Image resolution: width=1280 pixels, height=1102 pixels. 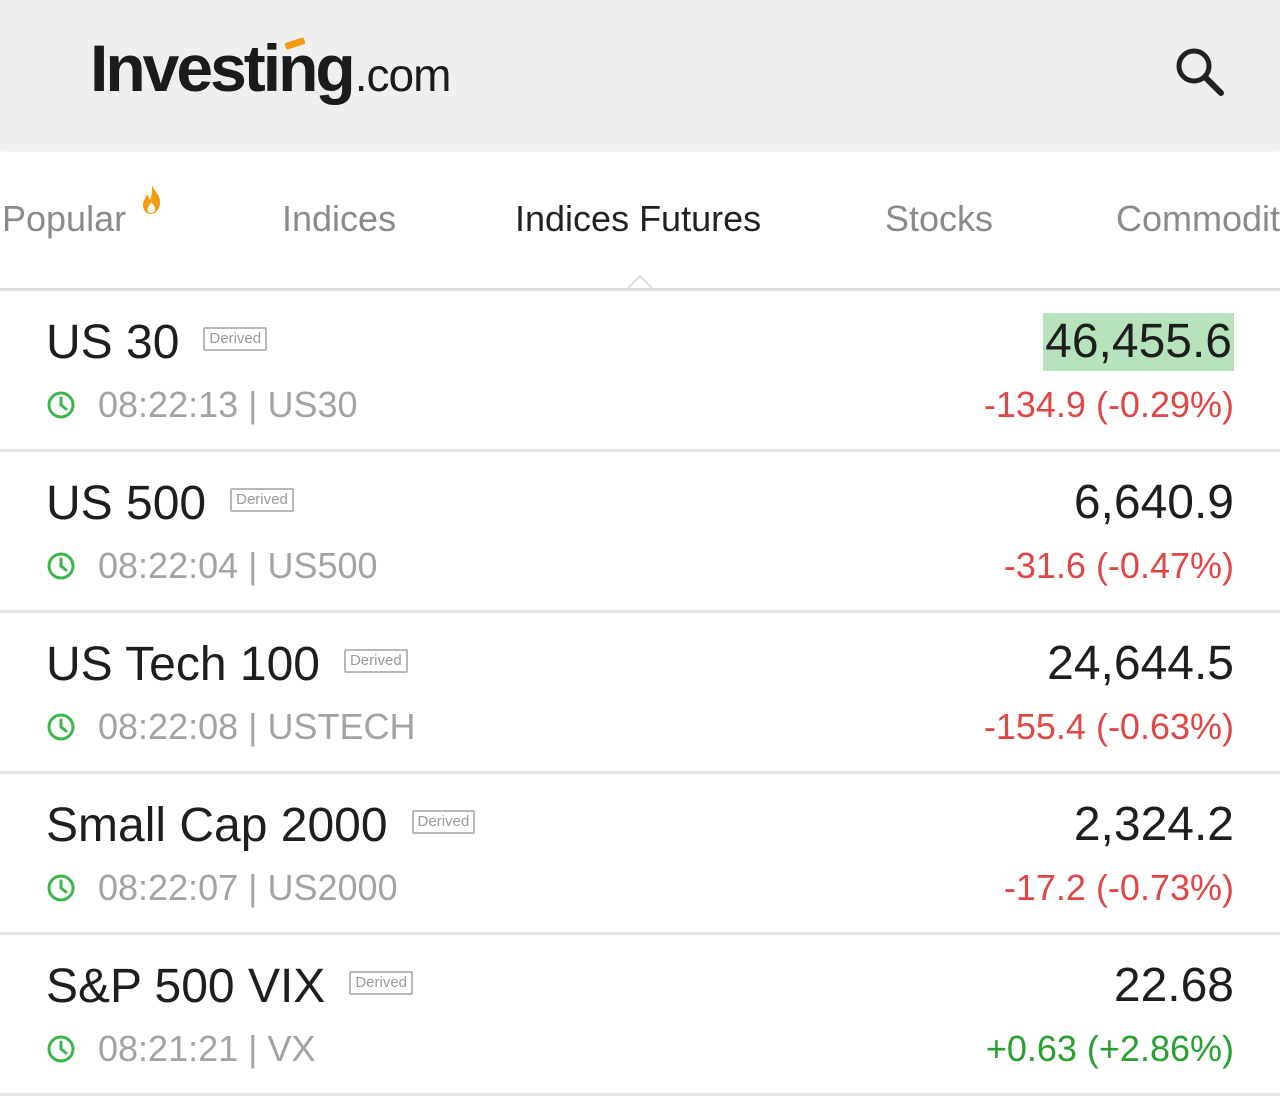 I want to click on instrument-meta: 08:22:04 | US500, so click(x=212, y=566).